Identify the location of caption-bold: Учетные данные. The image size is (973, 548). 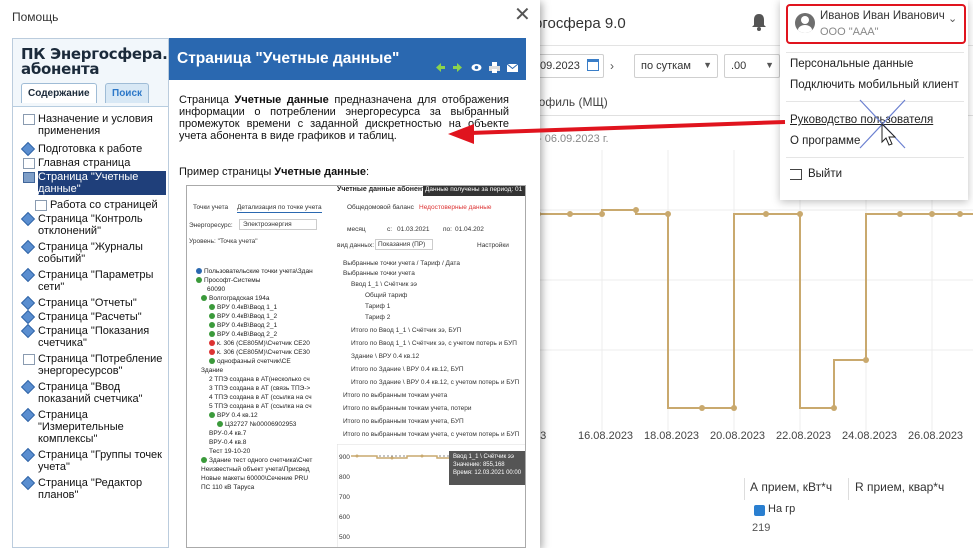
(320, 172).